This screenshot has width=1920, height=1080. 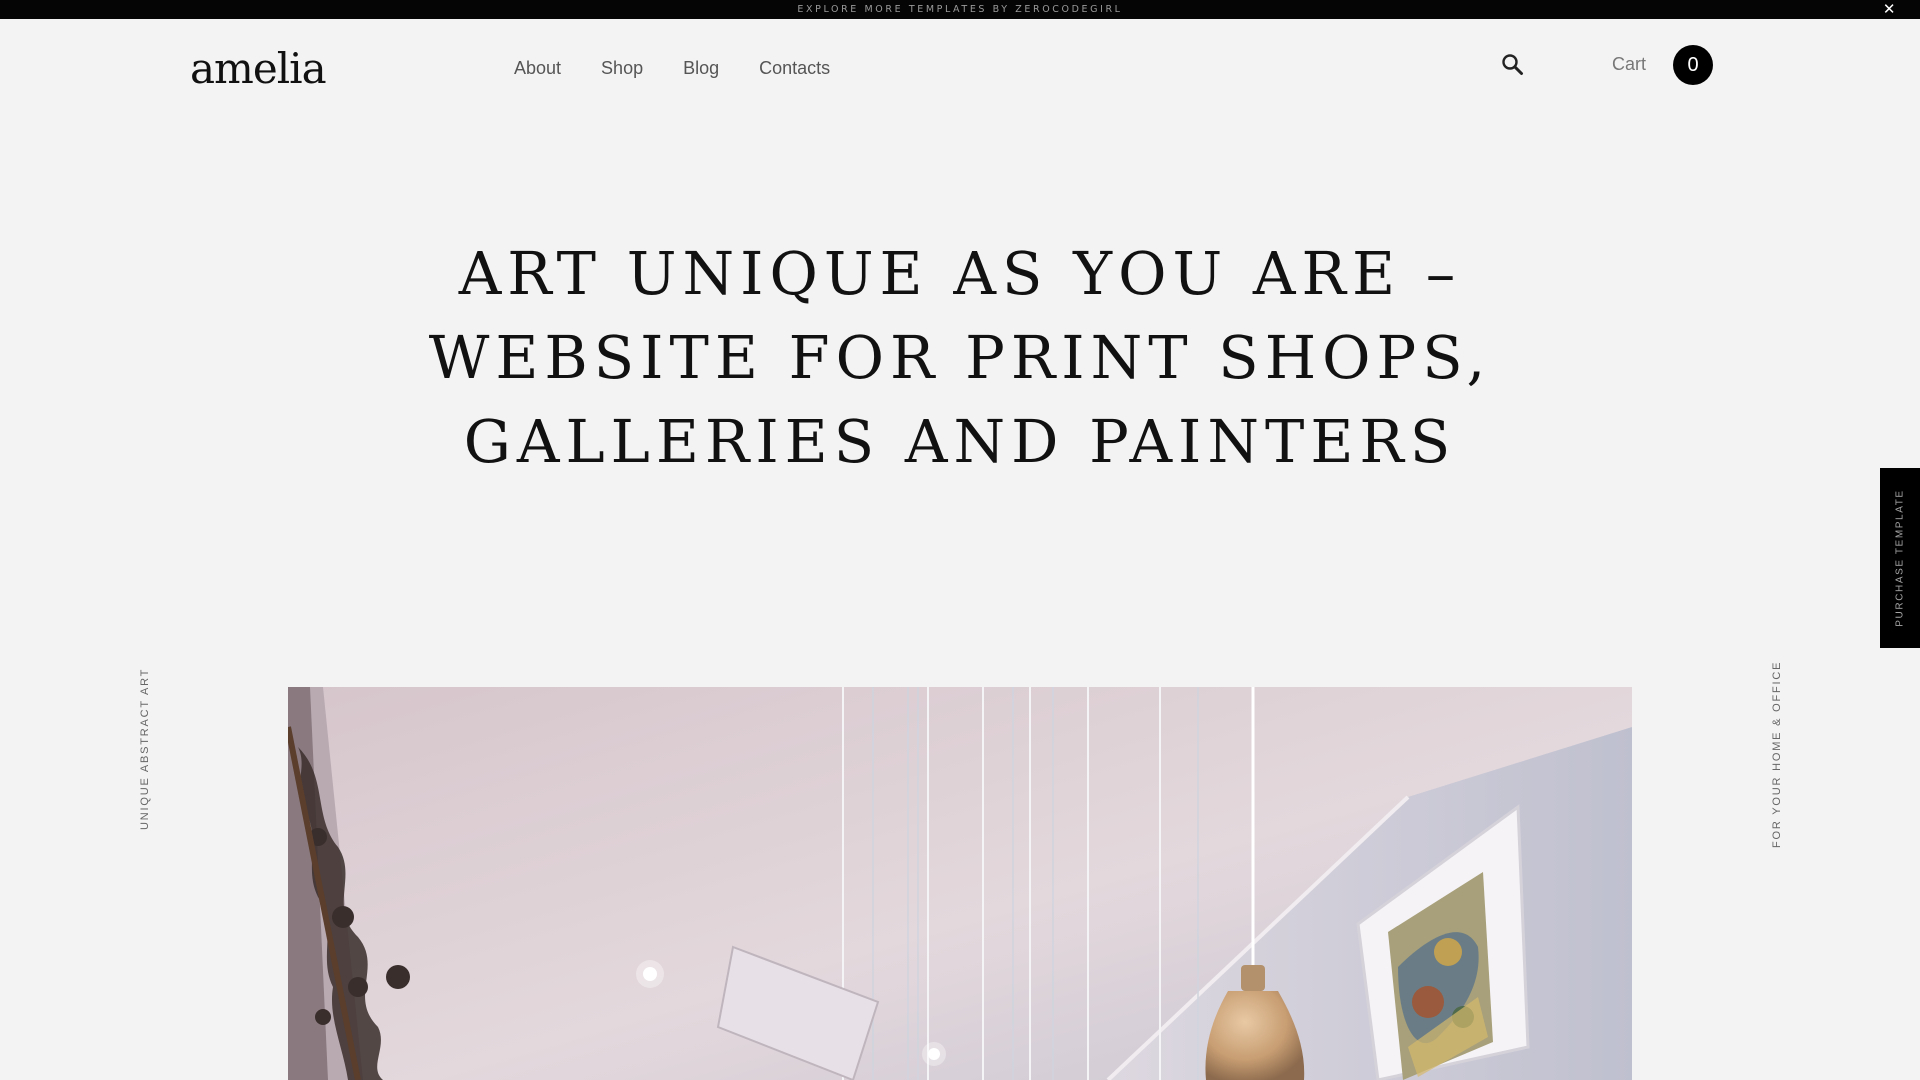 I want to click on nav-item-blog: Blog, so click(x=701, y=68).